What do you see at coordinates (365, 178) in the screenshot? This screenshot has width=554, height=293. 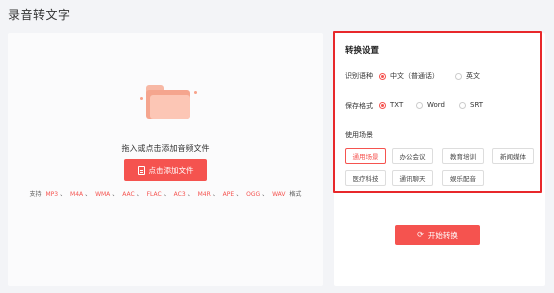 I see `scene-tag-medical: 医疗科技` at bounding box center [365, 178].